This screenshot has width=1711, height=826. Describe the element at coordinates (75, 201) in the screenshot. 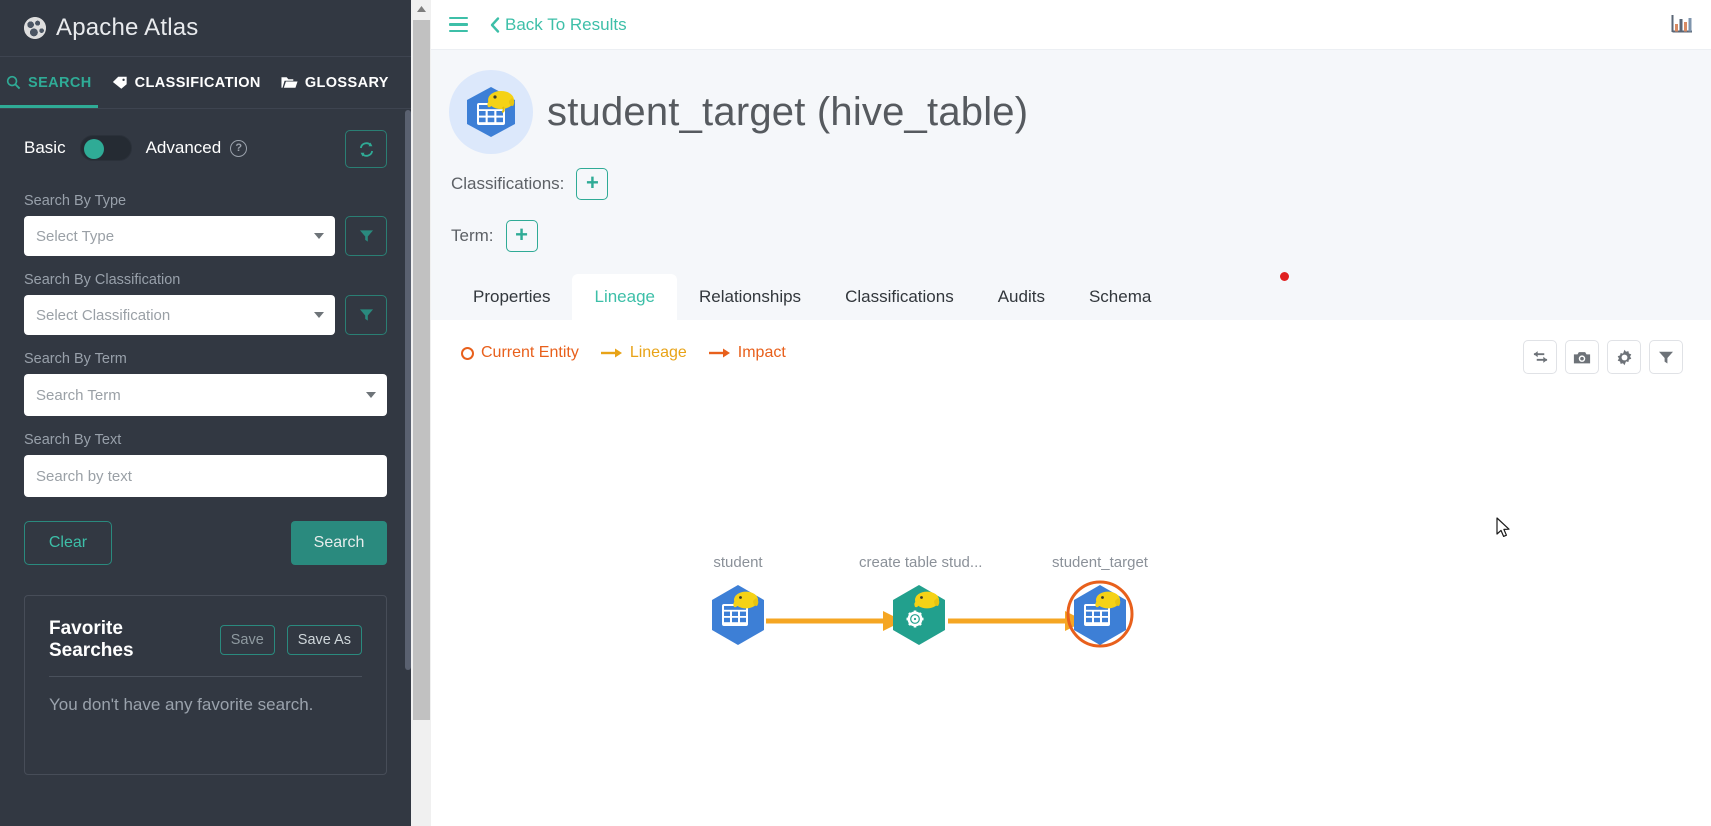

I see `field-label-type: Search By Type` at that location.